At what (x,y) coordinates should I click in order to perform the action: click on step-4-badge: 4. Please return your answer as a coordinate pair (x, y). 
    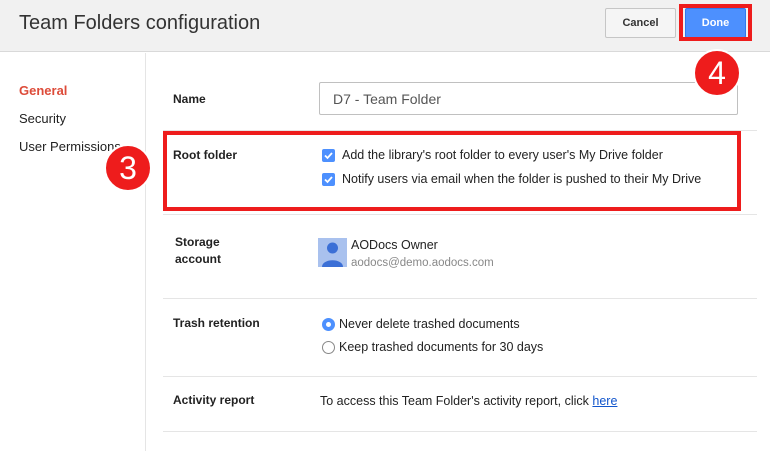
    Looking at the image, I should click on (717, 73).